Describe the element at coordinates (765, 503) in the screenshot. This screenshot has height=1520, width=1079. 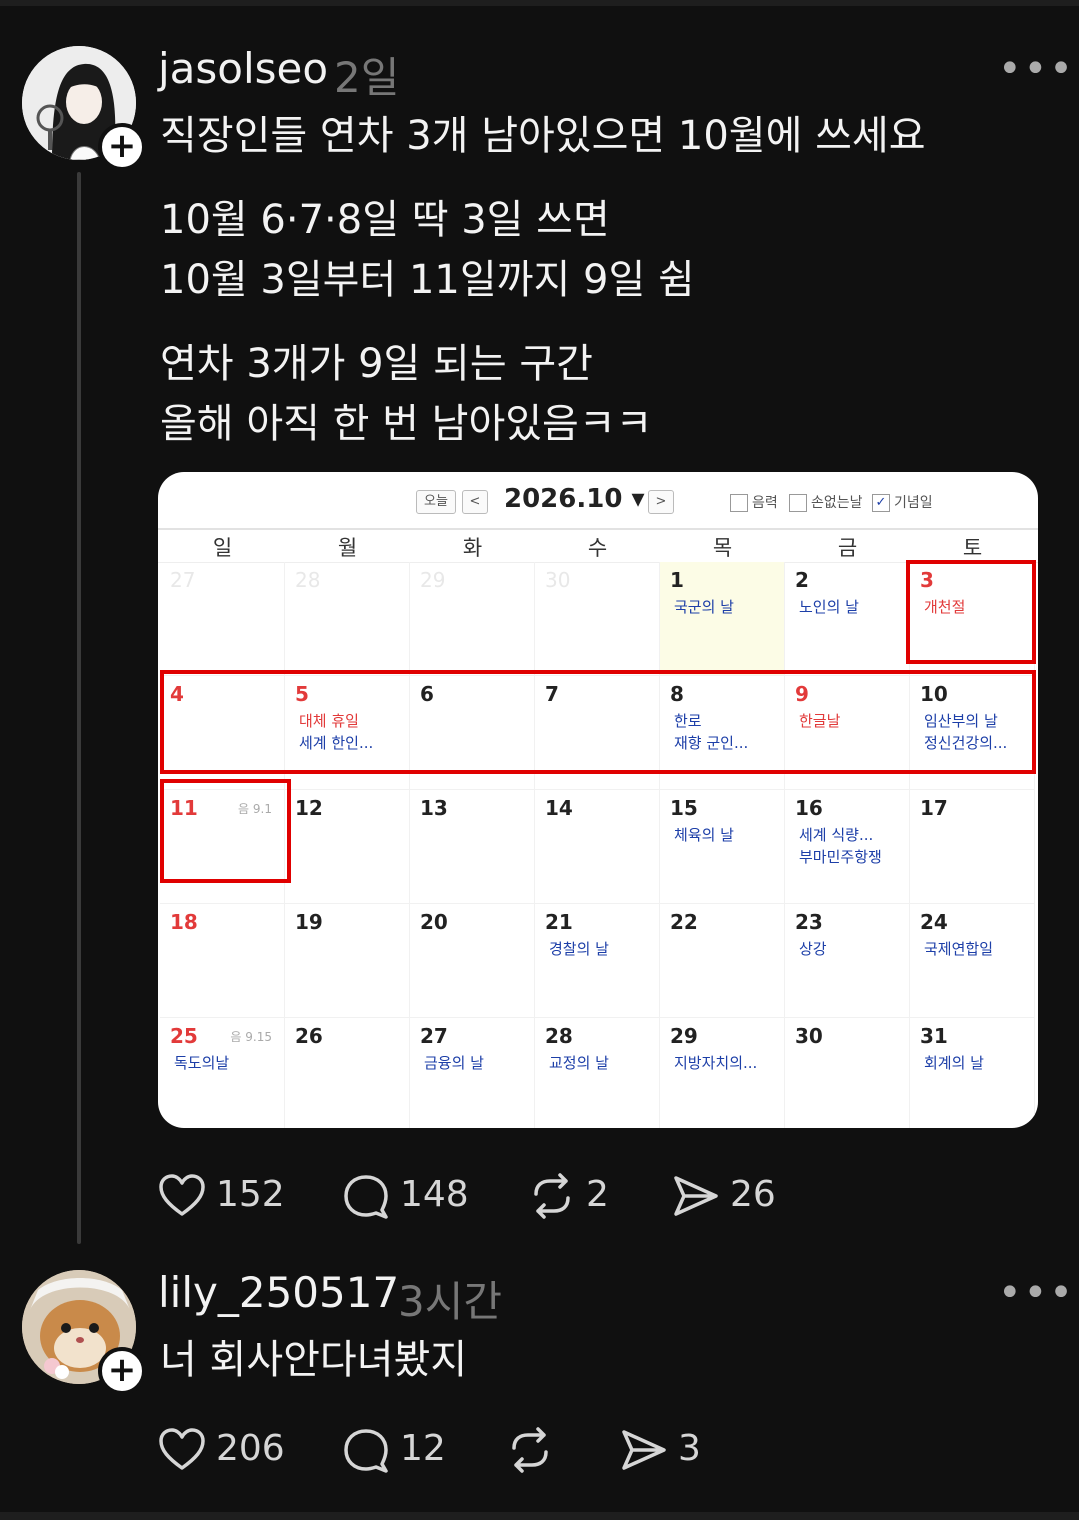
I see `lunar-label: 음력` at that location.